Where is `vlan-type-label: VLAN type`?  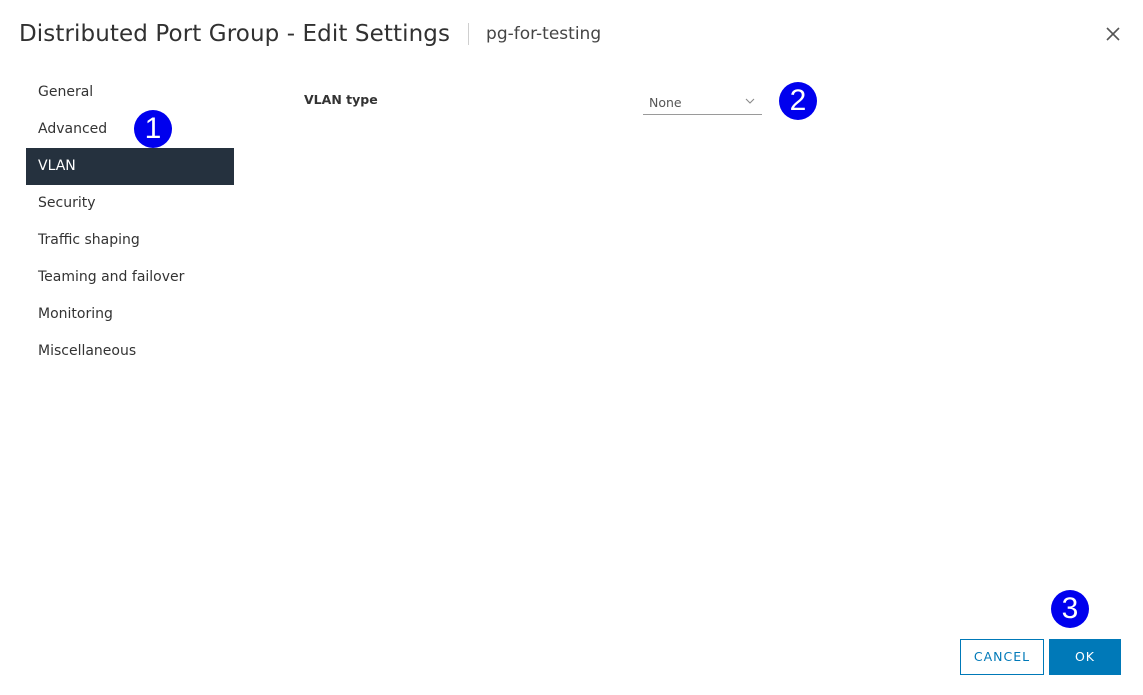
vlan-type-label: VLAN type is located at coordinates (341, 99).